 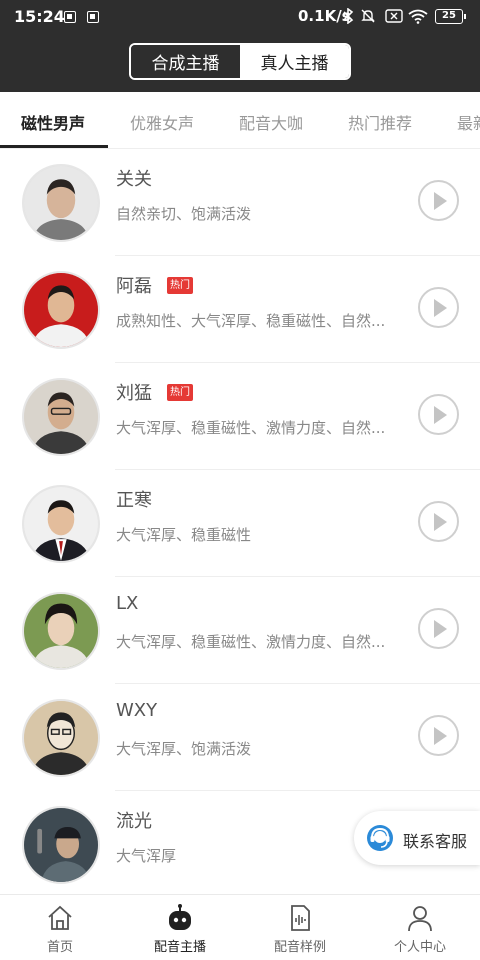 I want to click on anchor-description: 自然亲切、饱满活泼, so click(x=184, y=214).